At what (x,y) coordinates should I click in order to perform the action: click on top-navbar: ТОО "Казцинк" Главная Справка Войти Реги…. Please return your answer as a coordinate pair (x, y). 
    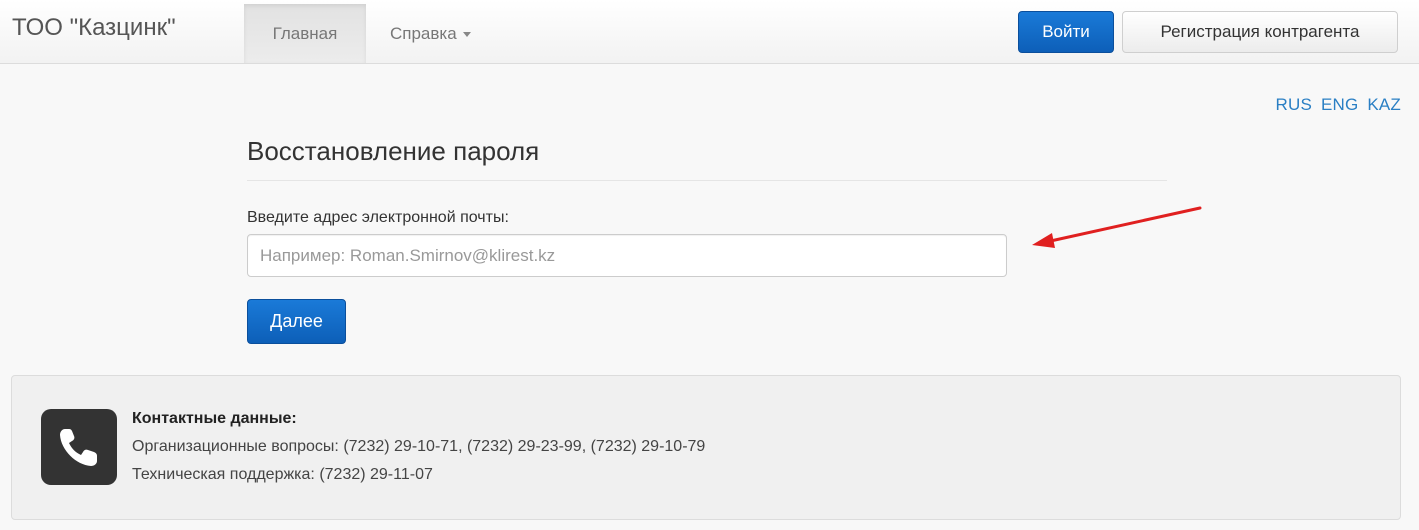
    Looking at the image, I should click on (709, 32).